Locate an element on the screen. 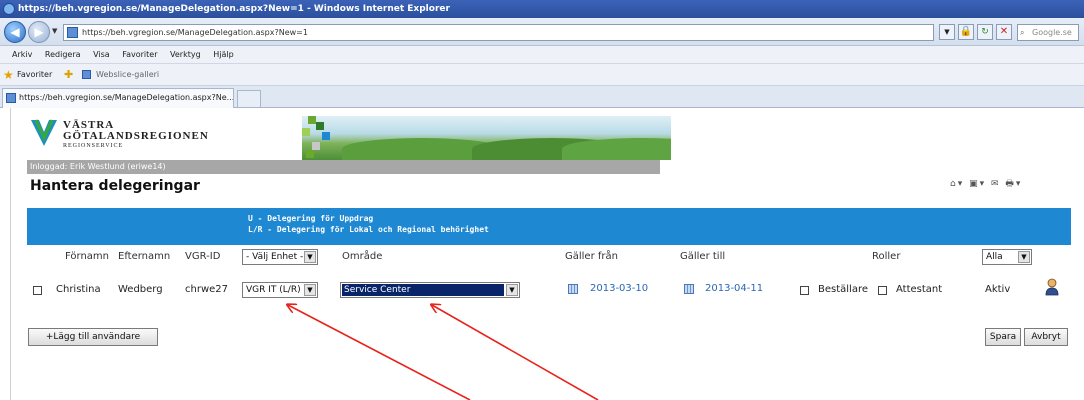  new-tab-button is located at coordinates (249, 99).